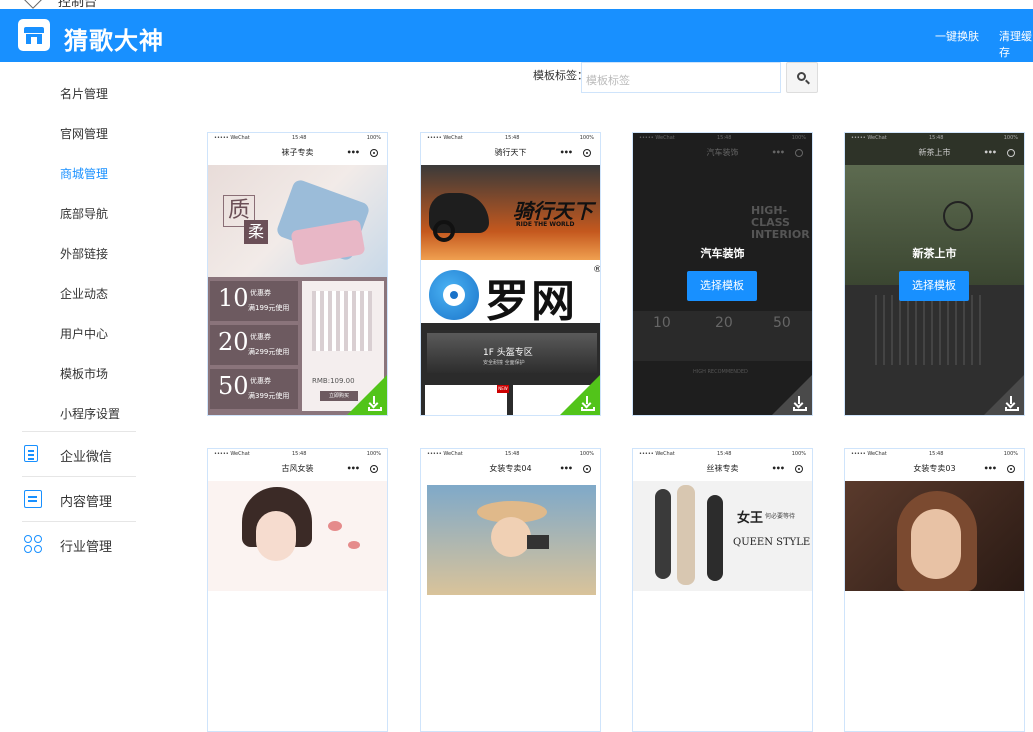 This screenshot has width=1033, height=732. What do you see at coordinates (934, 468) in the screenshot?
I see `template-title: 女装专卖03` at bounding box center [934, 468].